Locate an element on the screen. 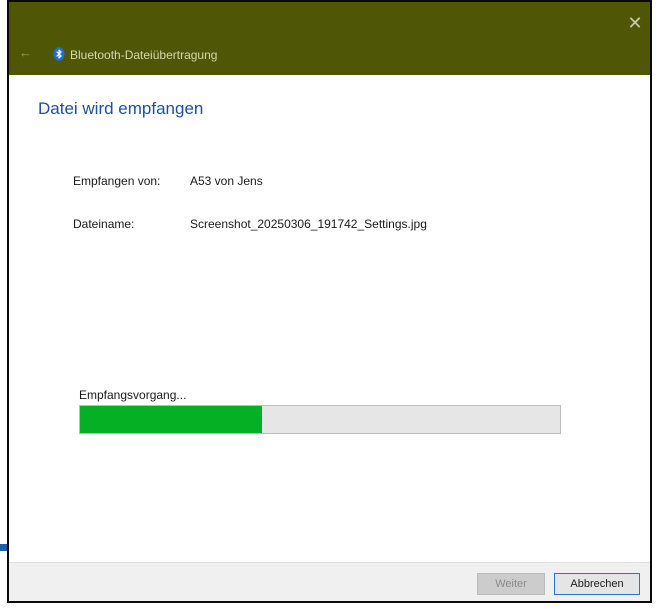 This screenshot has width=661, height=609. filename-value: Screenshot_20250306_191742_Settings.jpg is located at coordinates (308, 224).